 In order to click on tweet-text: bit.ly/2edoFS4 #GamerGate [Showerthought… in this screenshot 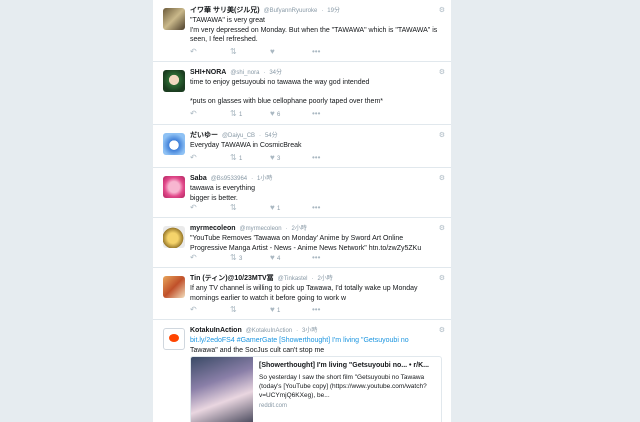, I will do `click(299, 345)`.